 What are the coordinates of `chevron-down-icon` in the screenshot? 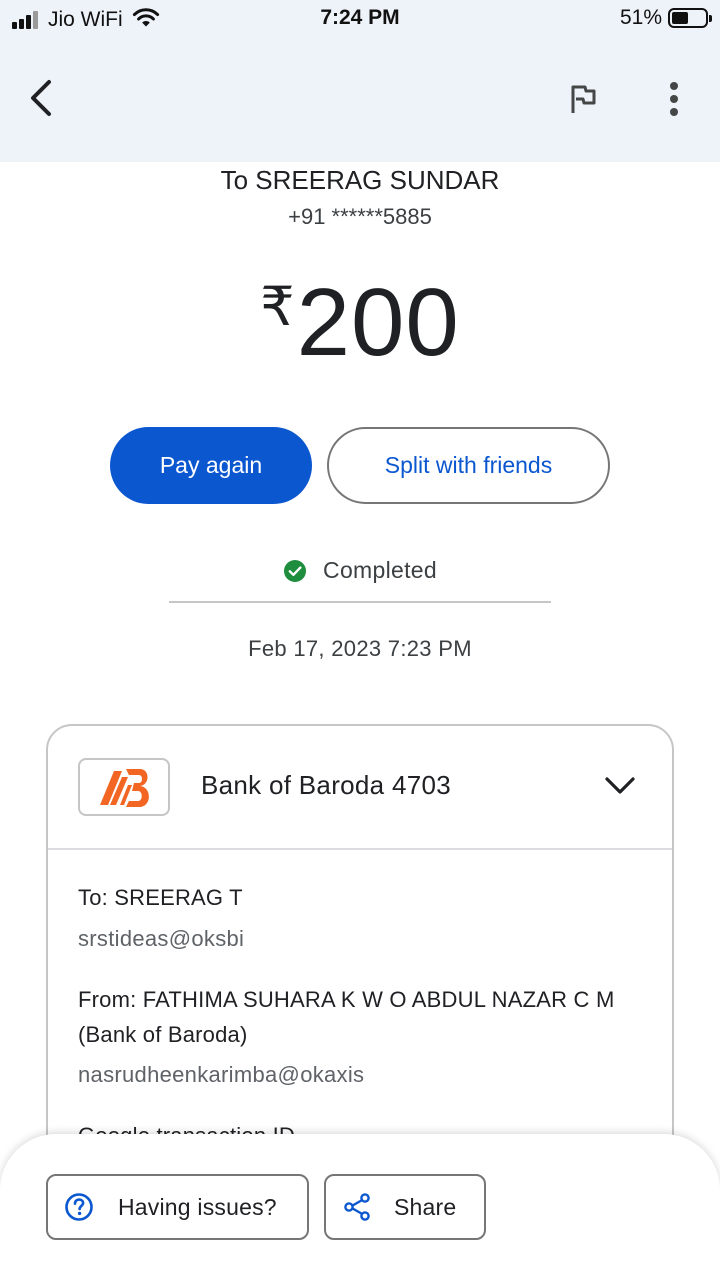 It's located at (620, 786).